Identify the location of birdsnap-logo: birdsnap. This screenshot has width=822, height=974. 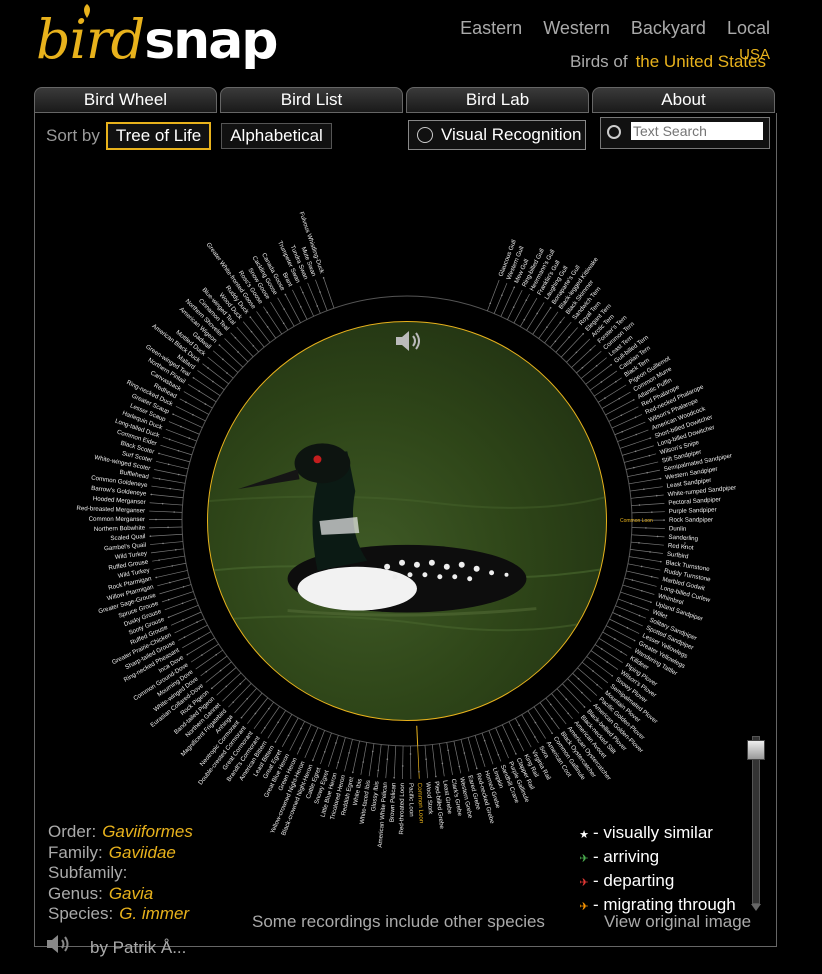
(157, 43).